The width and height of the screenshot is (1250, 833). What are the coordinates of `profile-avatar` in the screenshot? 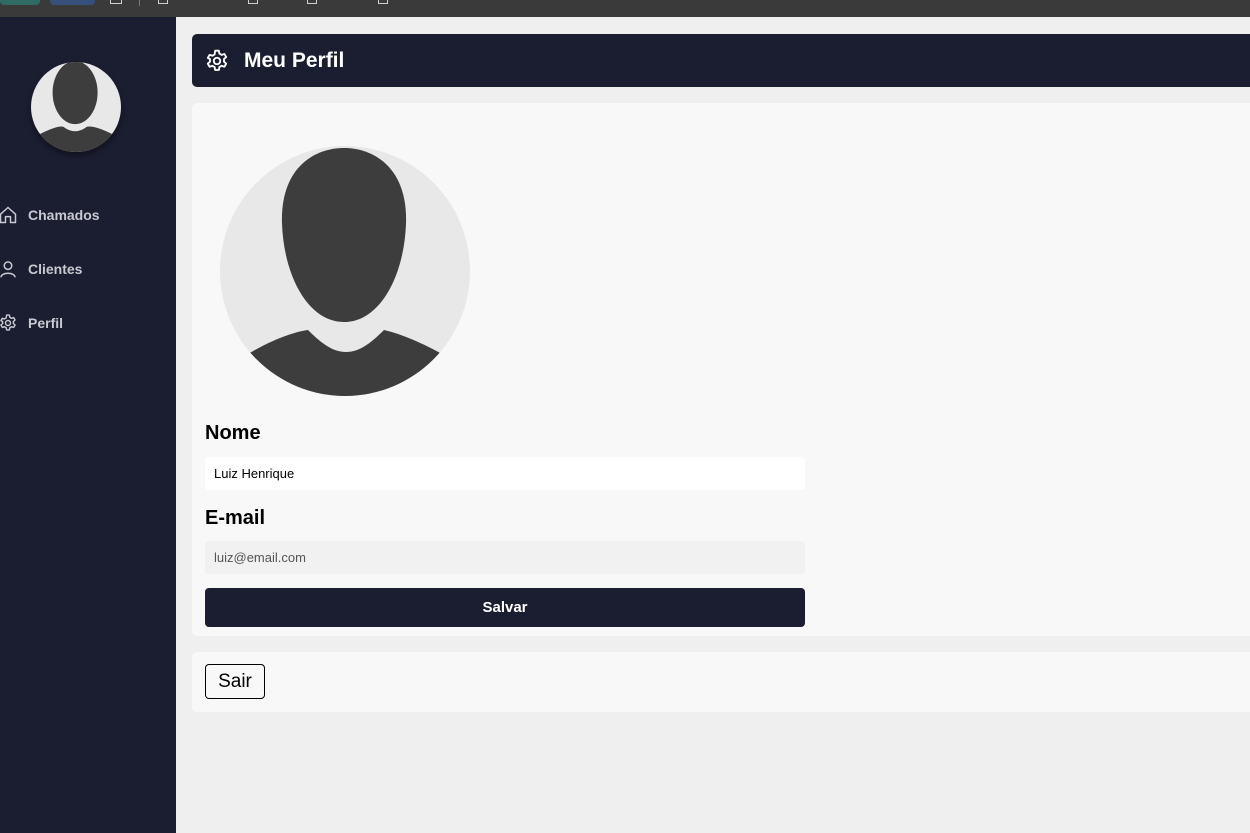 It's located at (345, 271).